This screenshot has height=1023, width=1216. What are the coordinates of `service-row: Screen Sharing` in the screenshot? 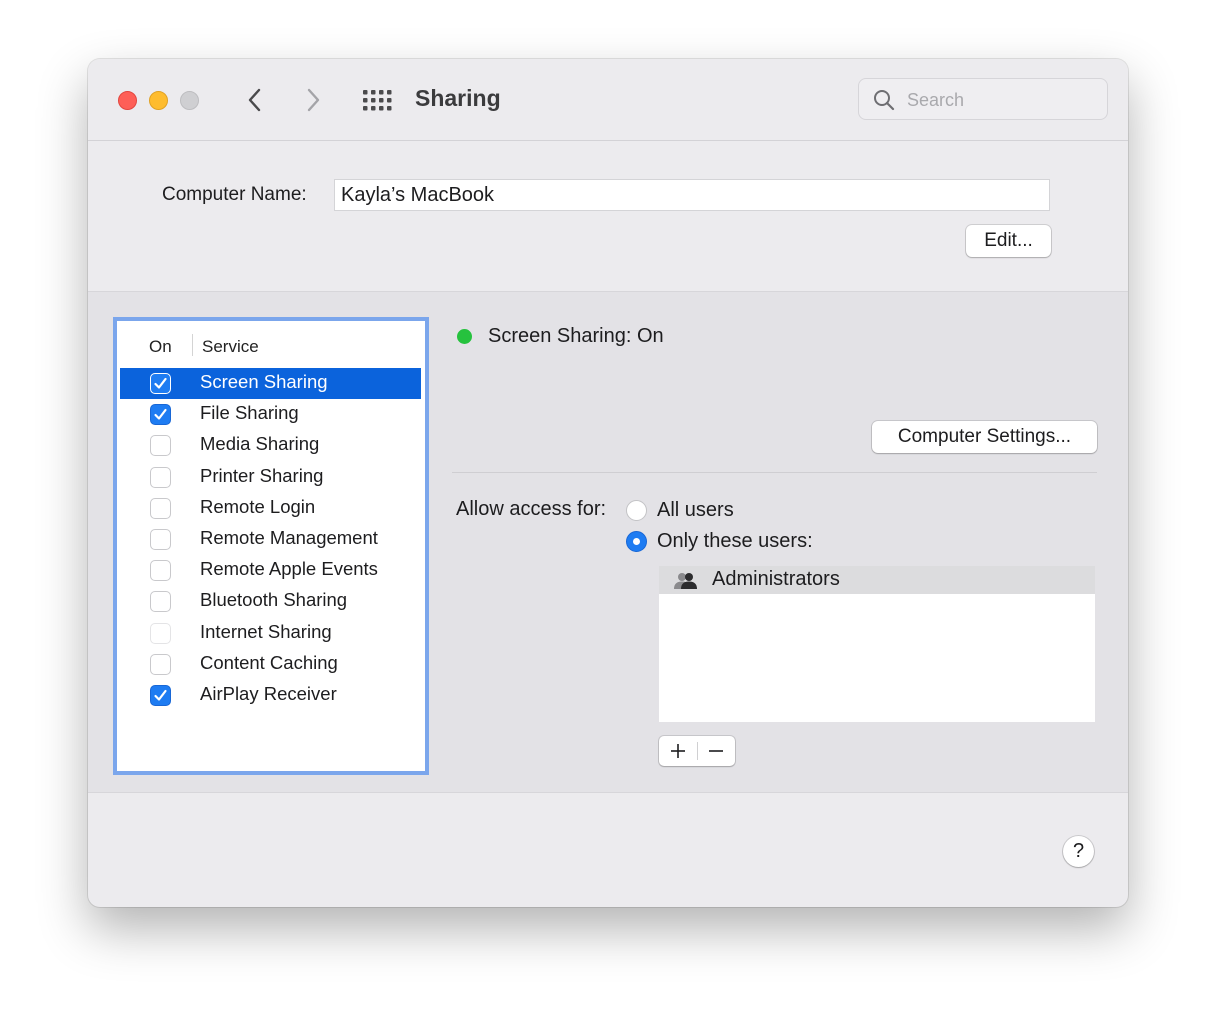 It's located at (270, 383).